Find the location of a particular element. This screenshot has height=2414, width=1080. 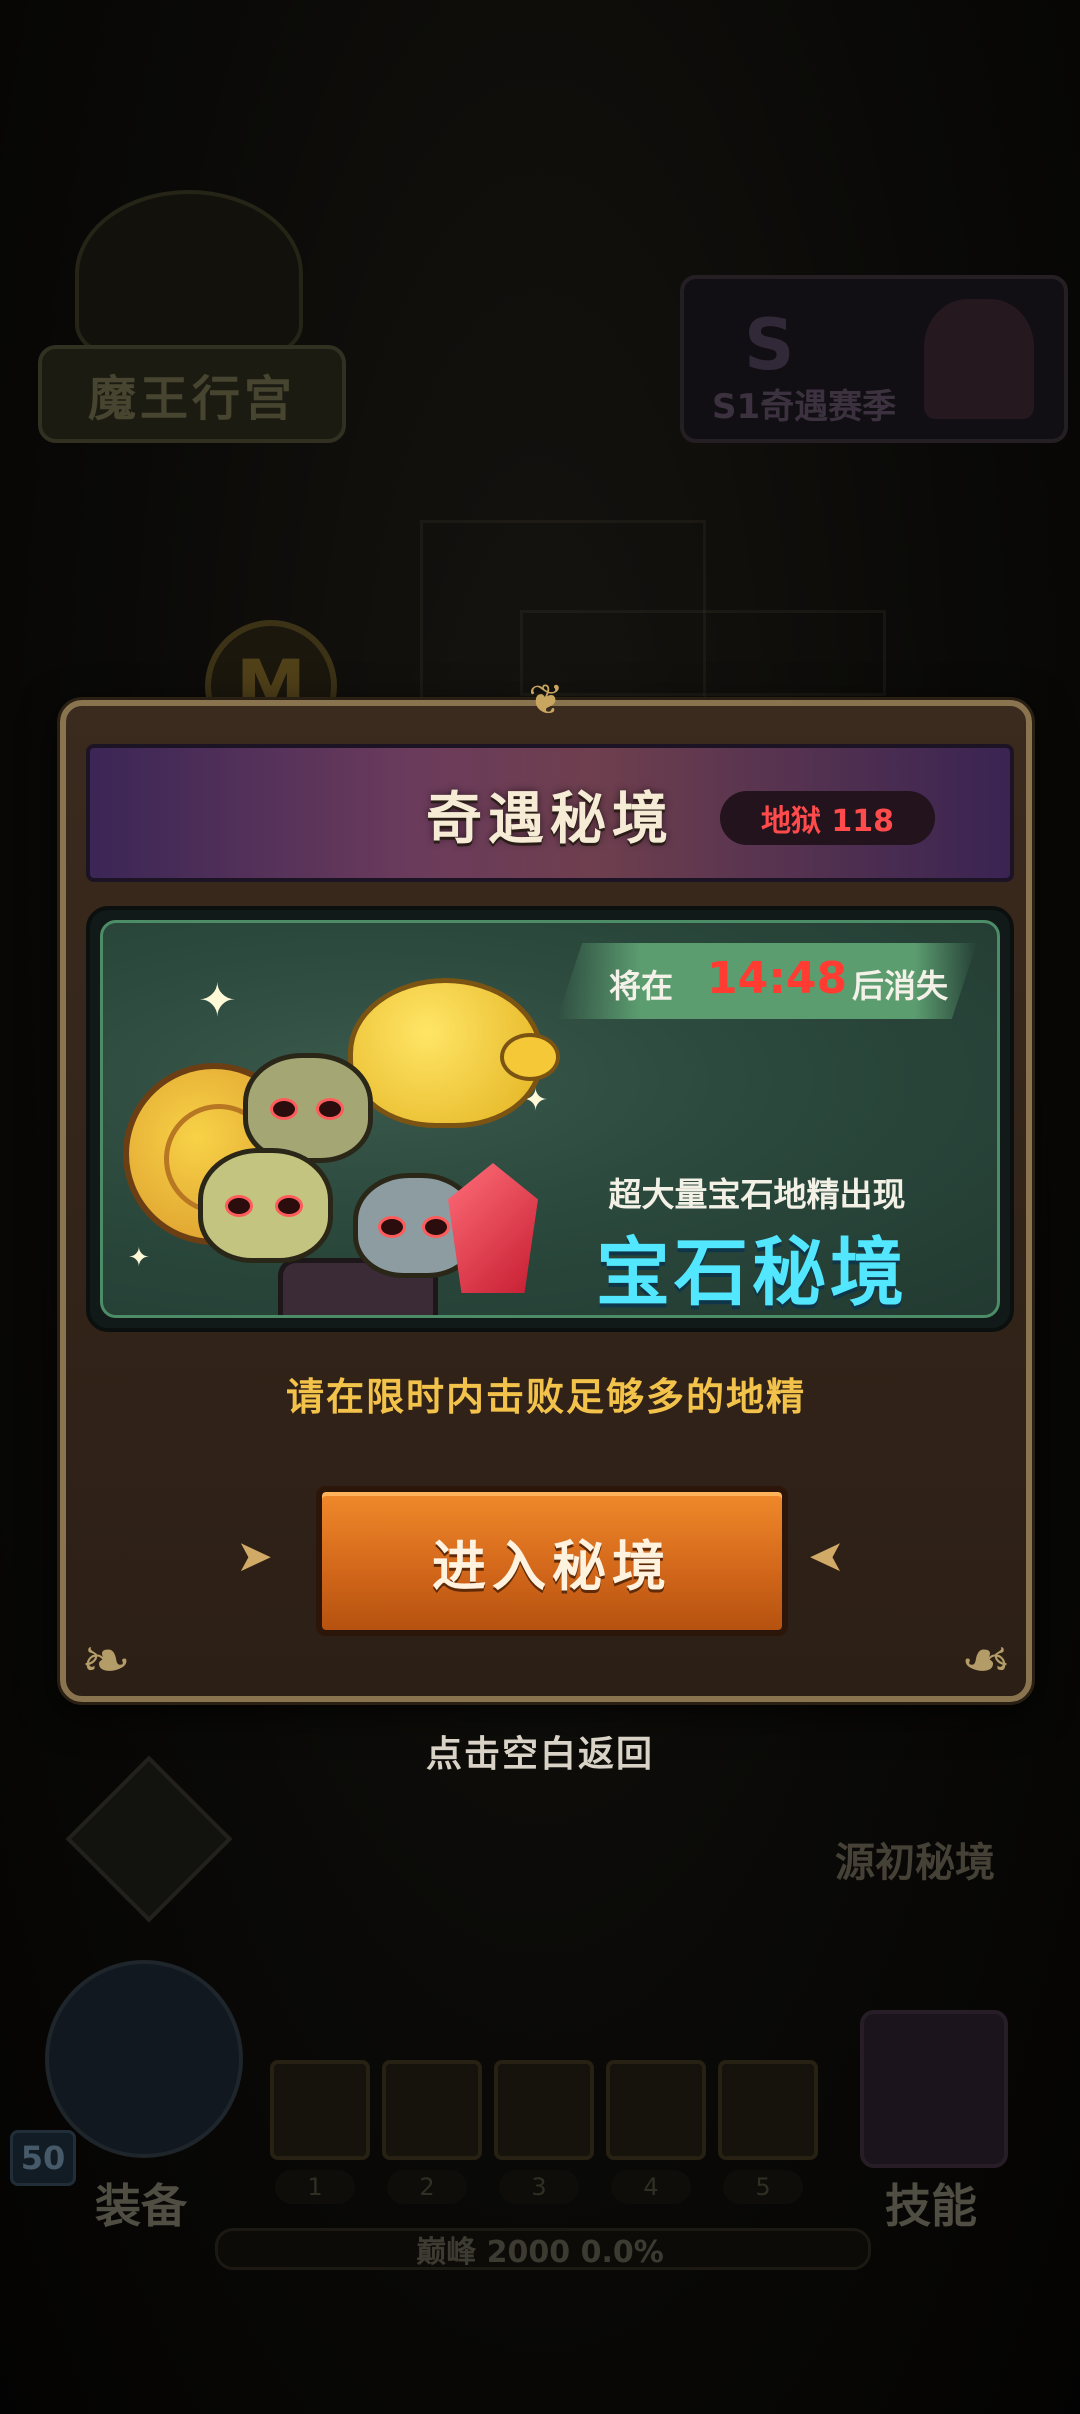

timer-prefix: 将在 is located at coordinates (641, 986).